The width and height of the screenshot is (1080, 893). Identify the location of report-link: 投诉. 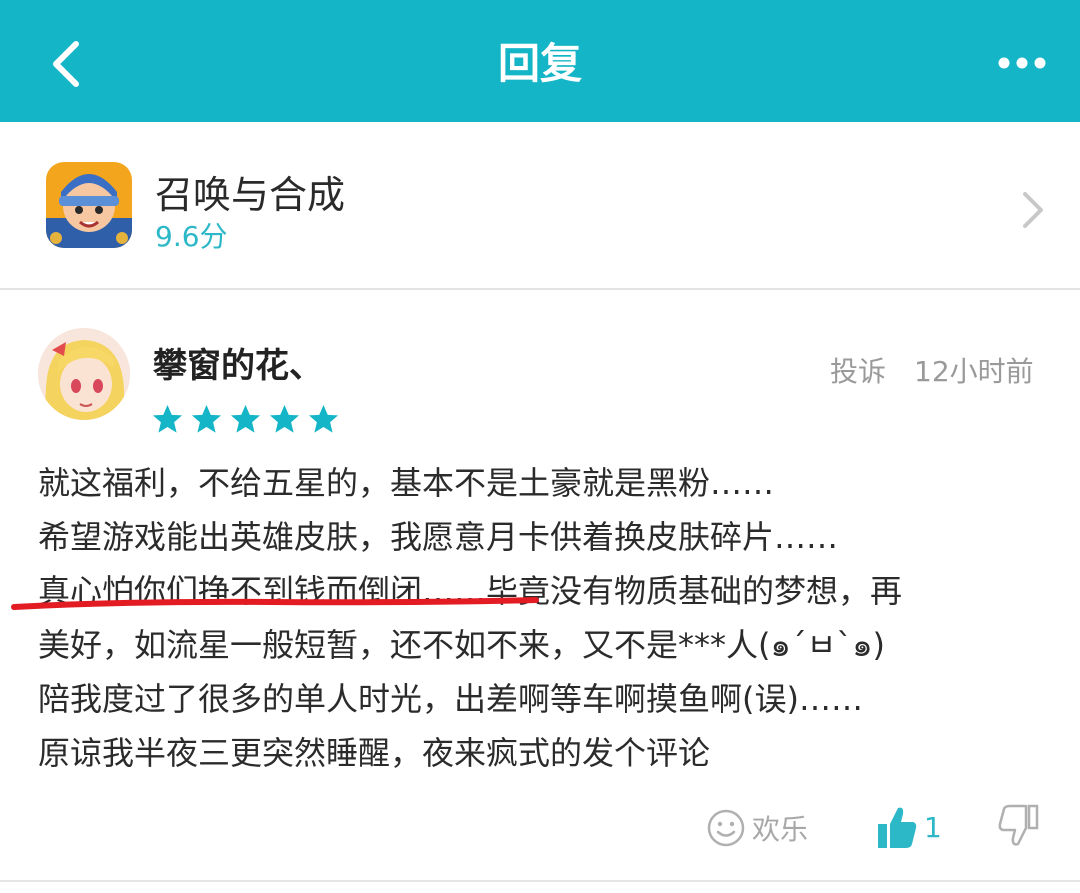
(858, 370).